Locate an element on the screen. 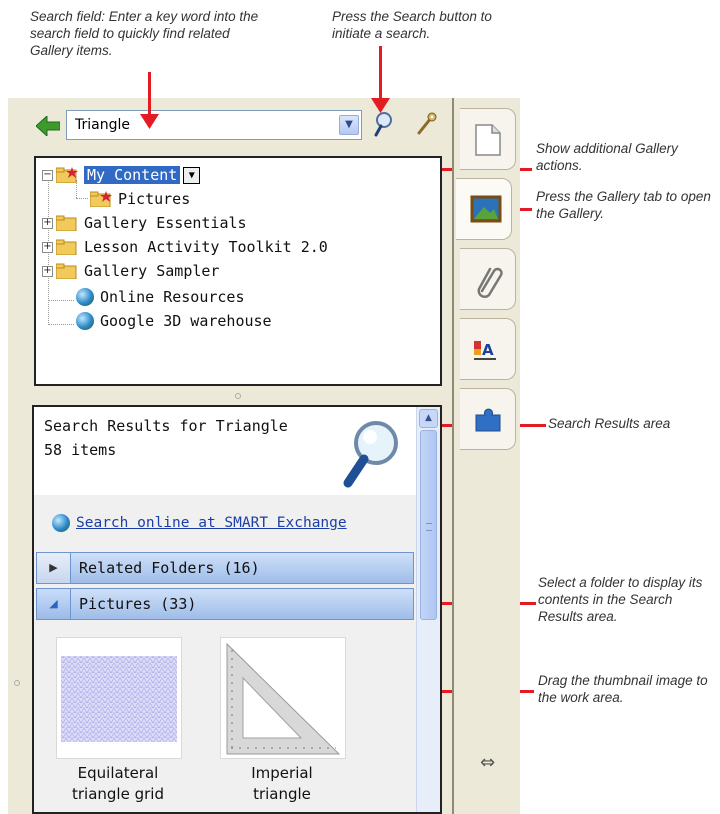 Image resolution: width=720 pixels, height=814 pixels. tree-item-online-resources: Online Resources is located at coordinates (160, 297).